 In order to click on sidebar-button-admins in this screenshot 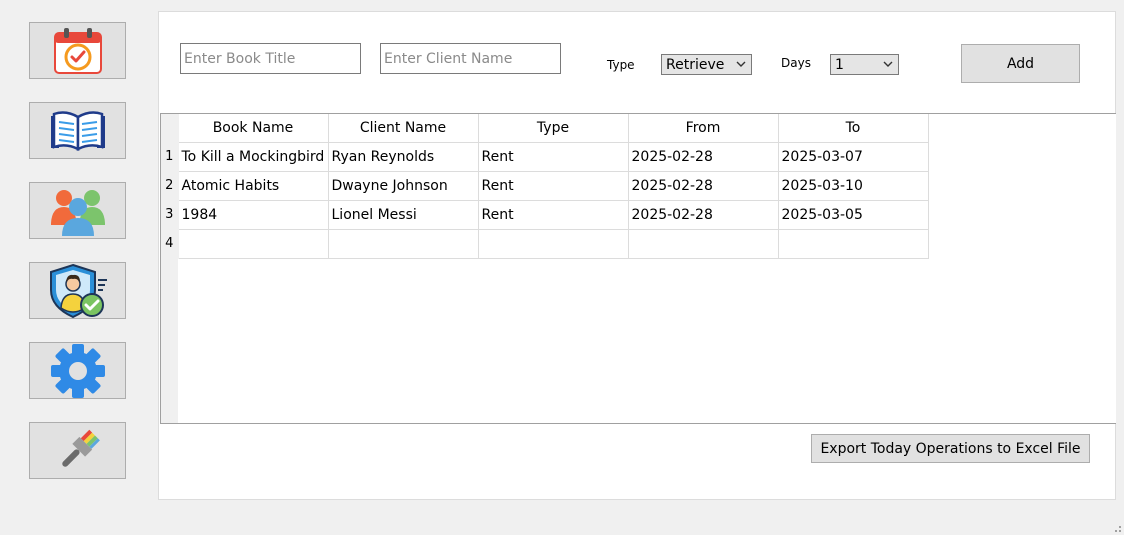, I will do `click(77, 290)`.